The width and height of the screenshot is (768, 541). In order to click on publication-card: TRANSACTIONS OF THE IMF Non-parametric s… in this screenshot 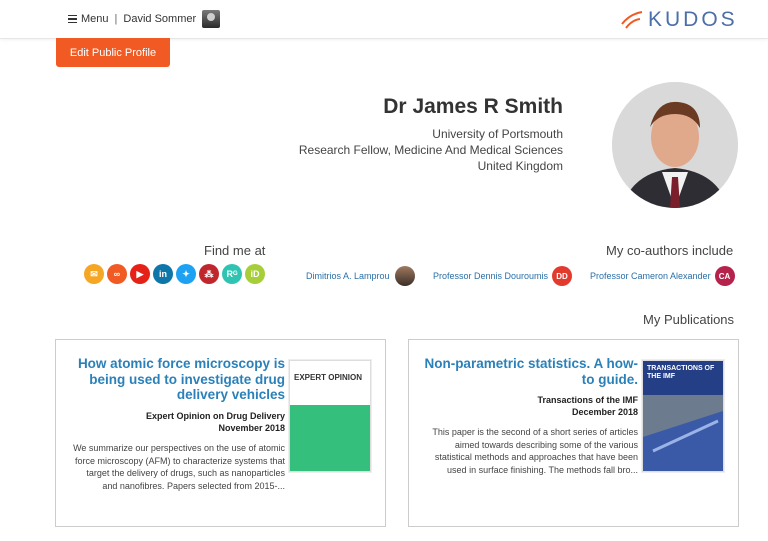, I will do `click(573, 433)`.